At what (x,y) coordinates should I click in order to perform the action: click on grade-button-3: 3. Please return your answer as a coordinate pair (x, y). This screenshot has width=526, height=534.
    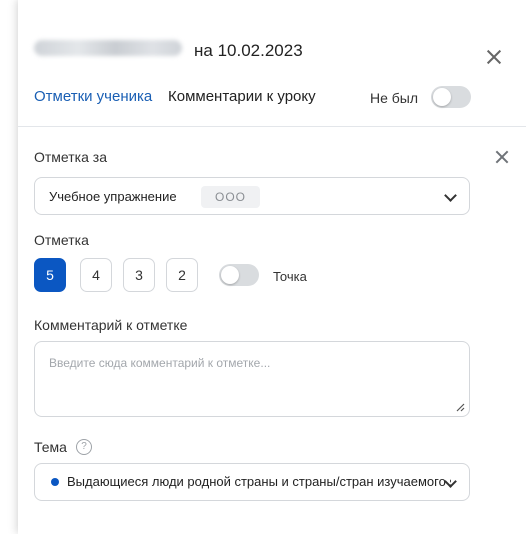
    Looking at the image, I should click on (139, 275).